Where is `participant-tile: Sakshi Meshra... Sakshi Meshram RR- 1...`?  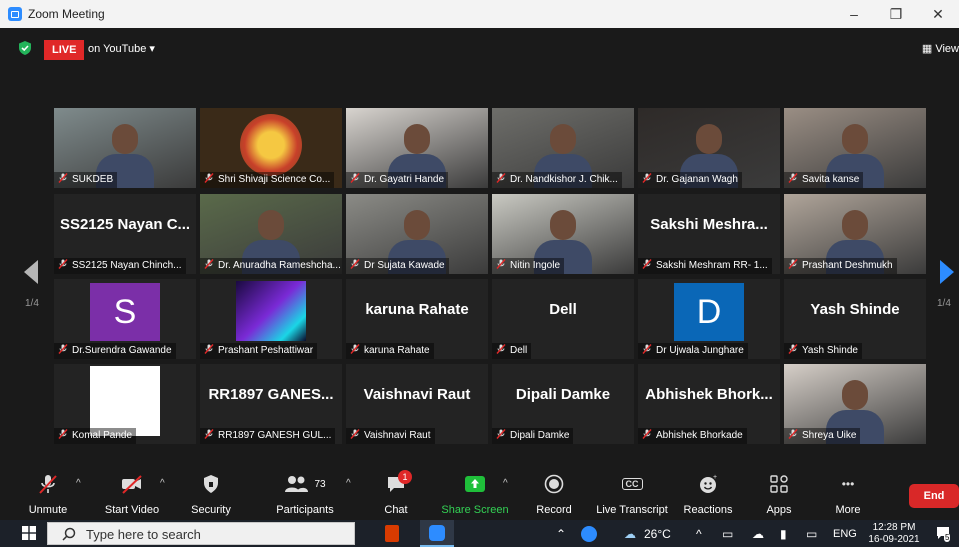
participant-tile: Sakshi Meshra... Sakshi Meshram RR- 1... is located at coordinates (709, 234).